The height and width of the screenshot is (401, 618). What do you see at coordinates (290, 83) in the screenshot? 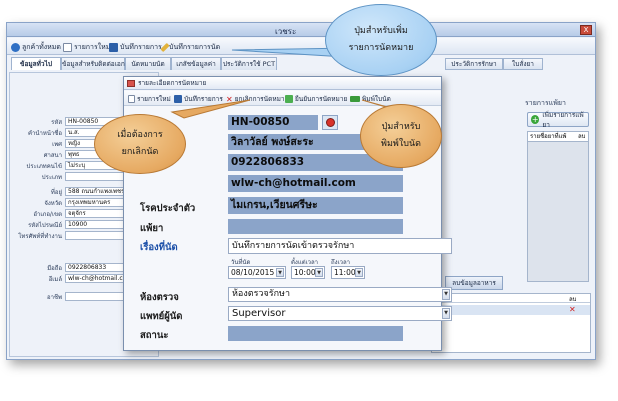
I see `callout-tails` at bounding box center [290, 83].